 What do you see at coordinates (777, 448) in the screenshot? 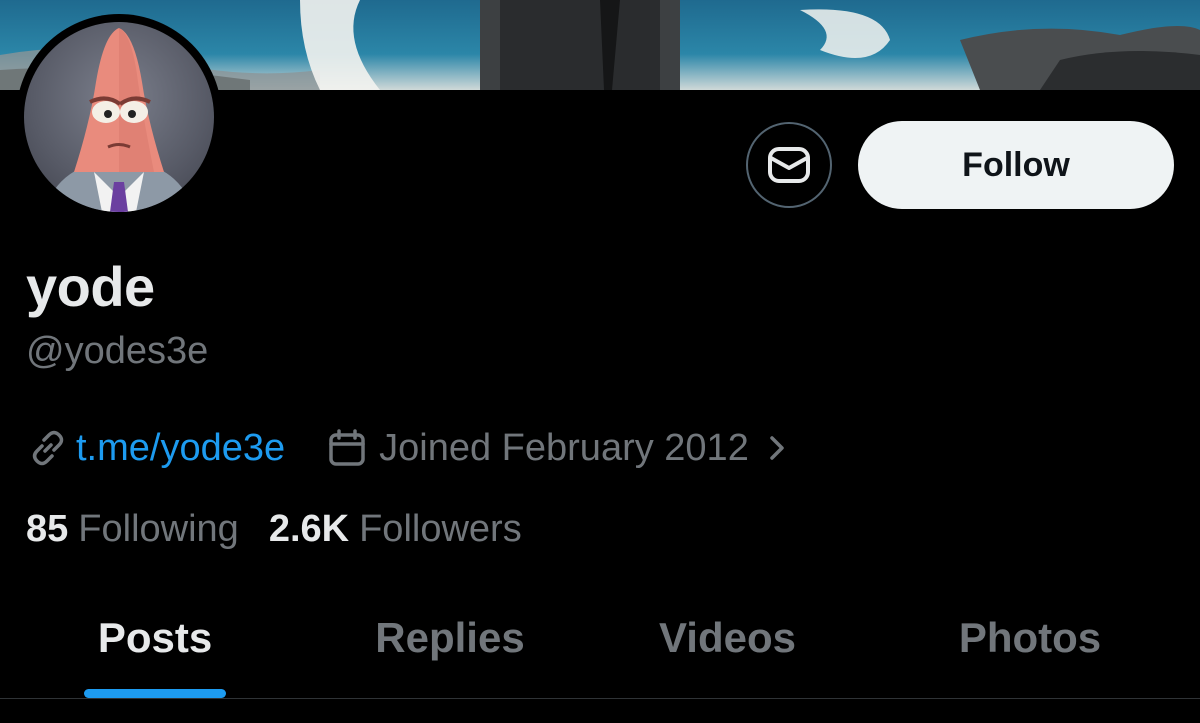
I see `chevron-right-icon` at bounding box center [777, 448].